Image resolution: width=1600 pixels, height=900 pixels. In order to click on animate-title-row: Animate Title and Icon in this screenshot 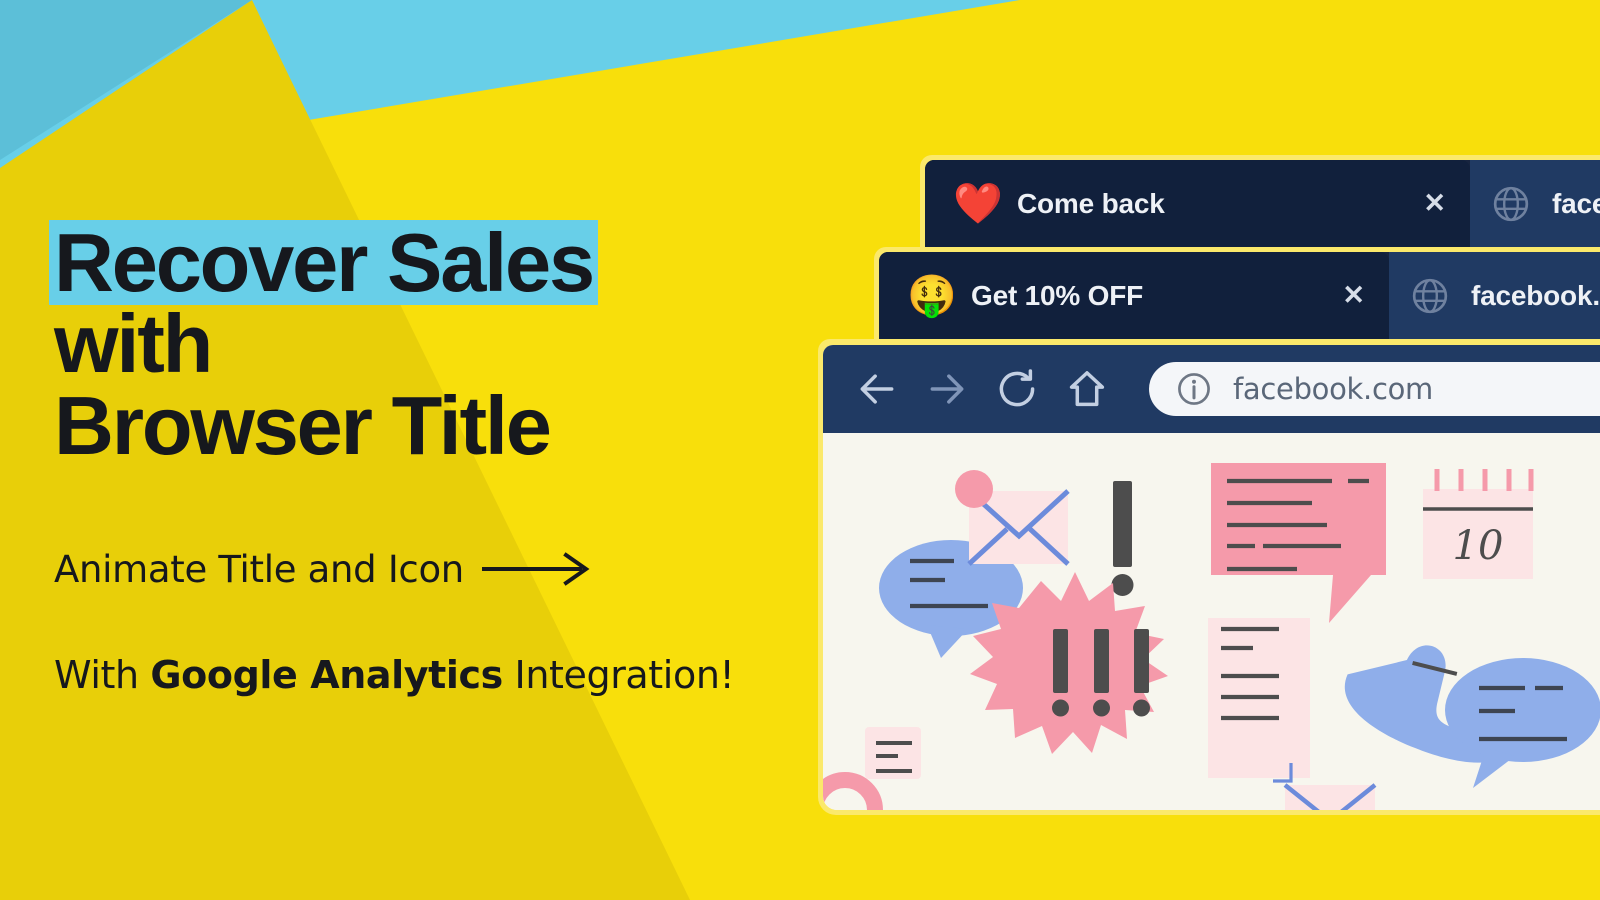, I will do `click(444, 569)`.